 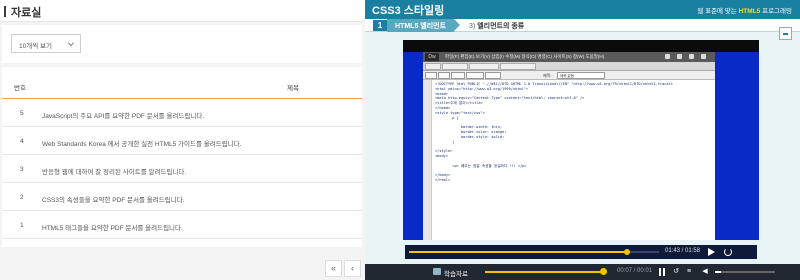 I want to click on dreamweaver-logo: Dw, so click(x=432, y=57).